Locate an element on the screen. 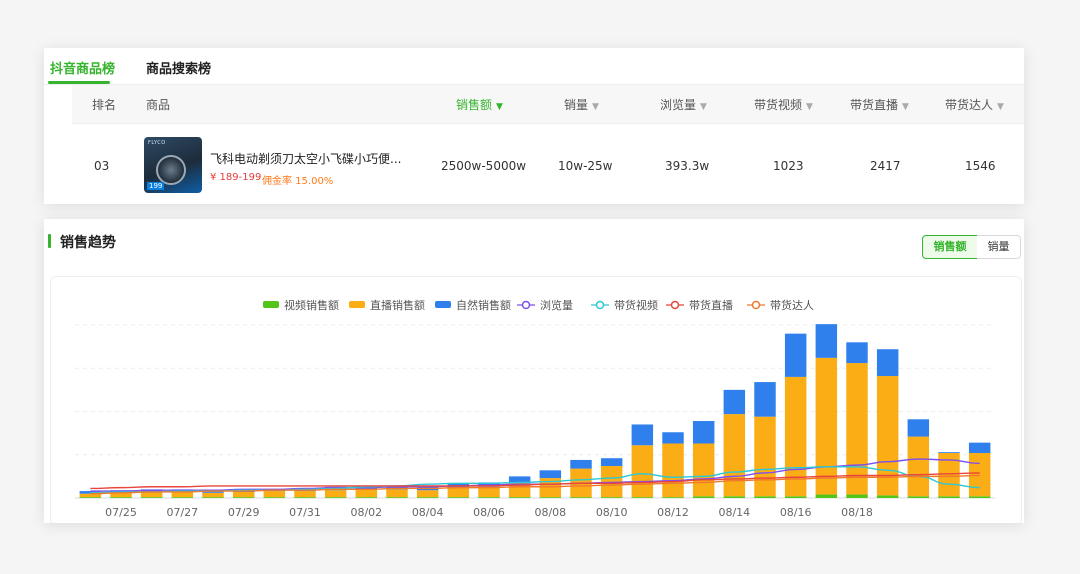  x-tick-label: 07/25 is located at coordinates (121, 512).